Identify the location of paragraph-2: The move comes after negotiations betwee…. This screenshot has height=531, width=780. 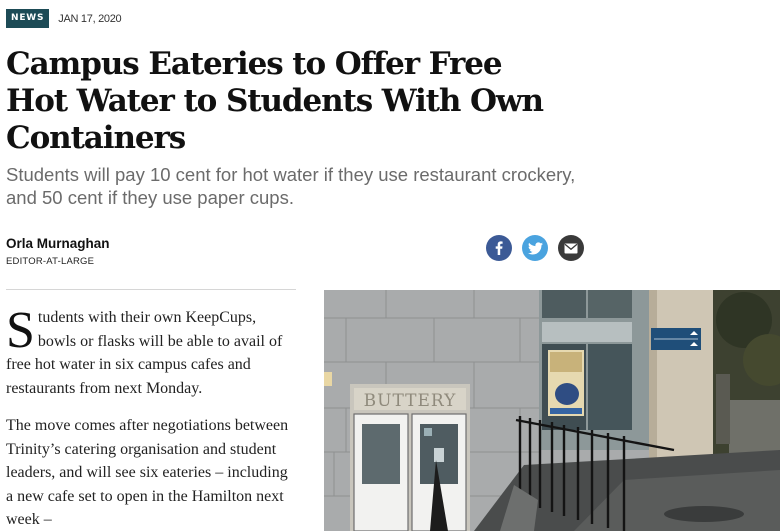
(147, 472).